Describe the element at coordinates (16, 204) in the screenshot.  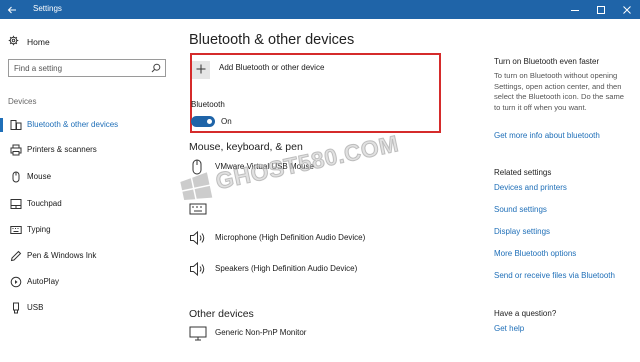
I see `touchpad-icon` at that location.